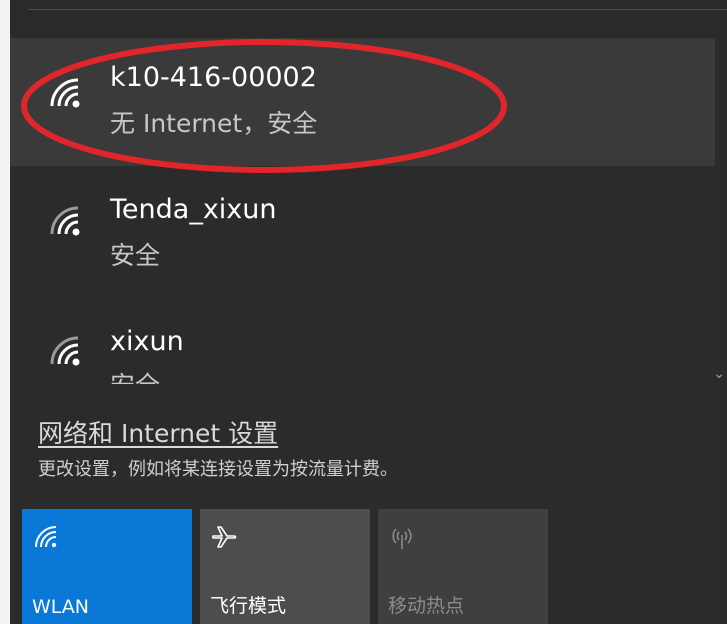 The width and height of the screenshot is (727, 624). Describe the element at coordinates (107, 566) in the screenshot. I see `wlan-toggle-tile: WLAN` at that location.